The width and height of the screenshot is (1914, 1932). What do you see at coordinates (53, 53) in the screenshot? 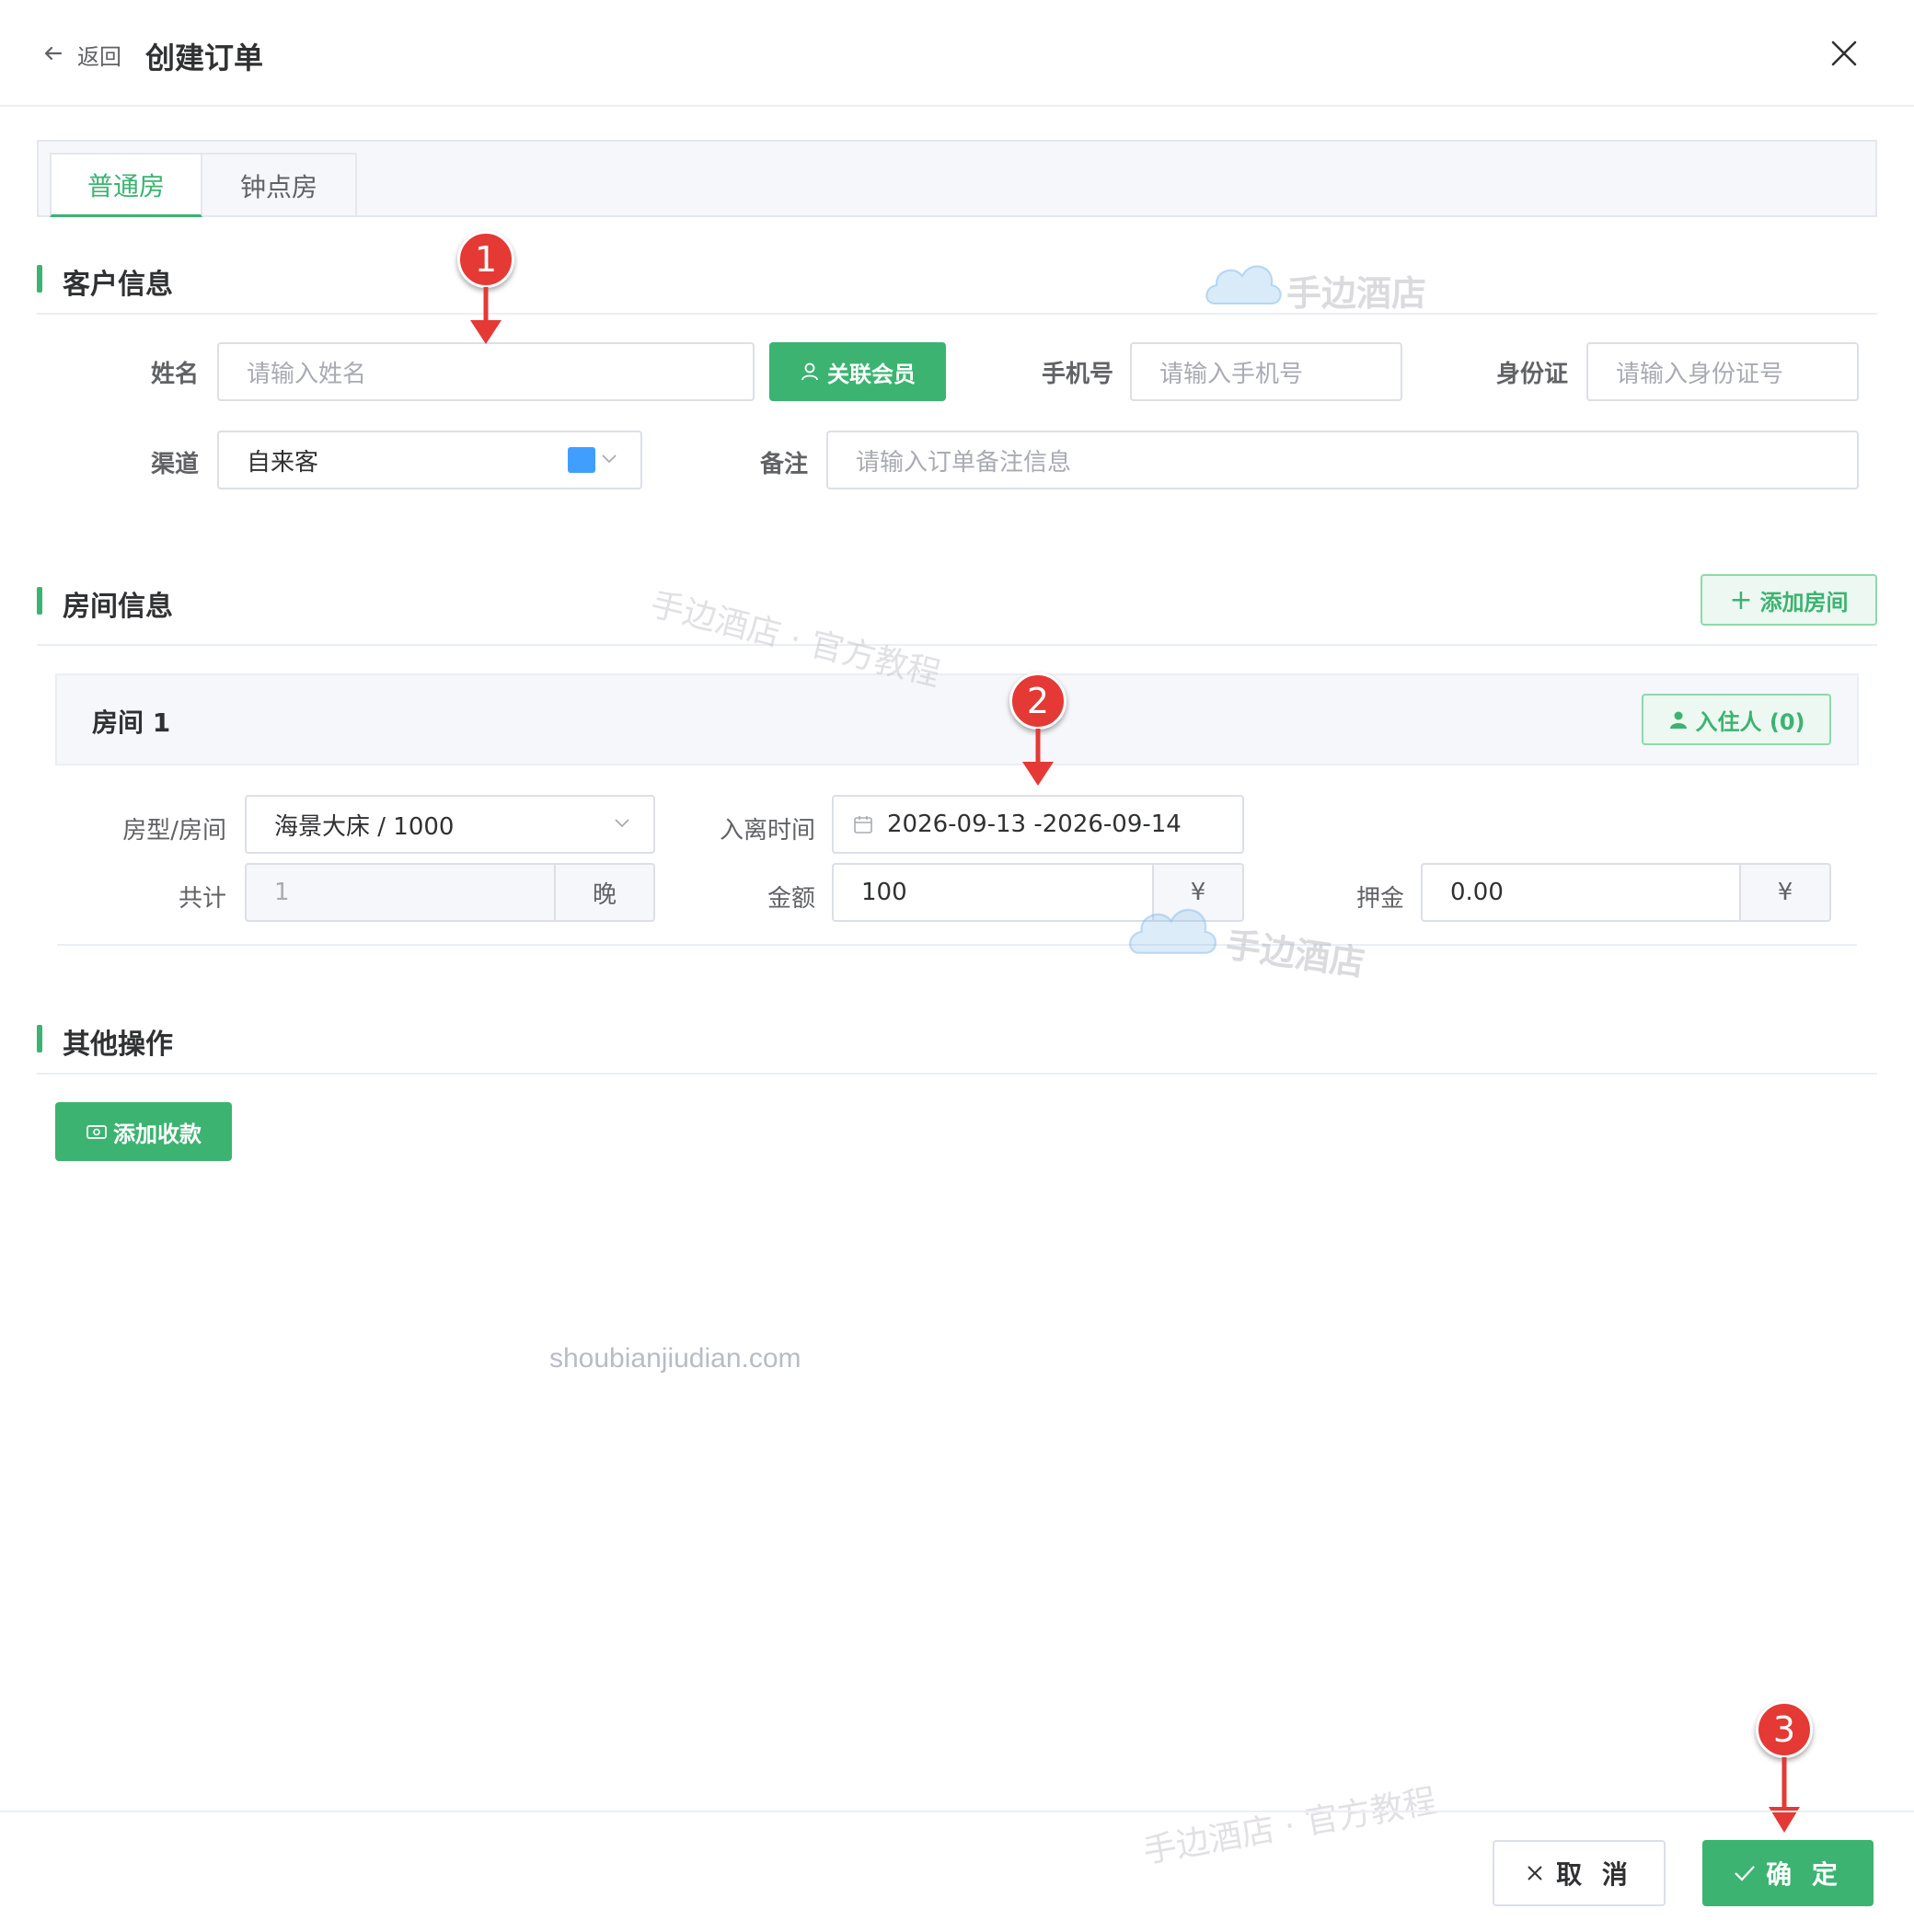
I see `back-arrow-icon` at bounding box center [53, 53].